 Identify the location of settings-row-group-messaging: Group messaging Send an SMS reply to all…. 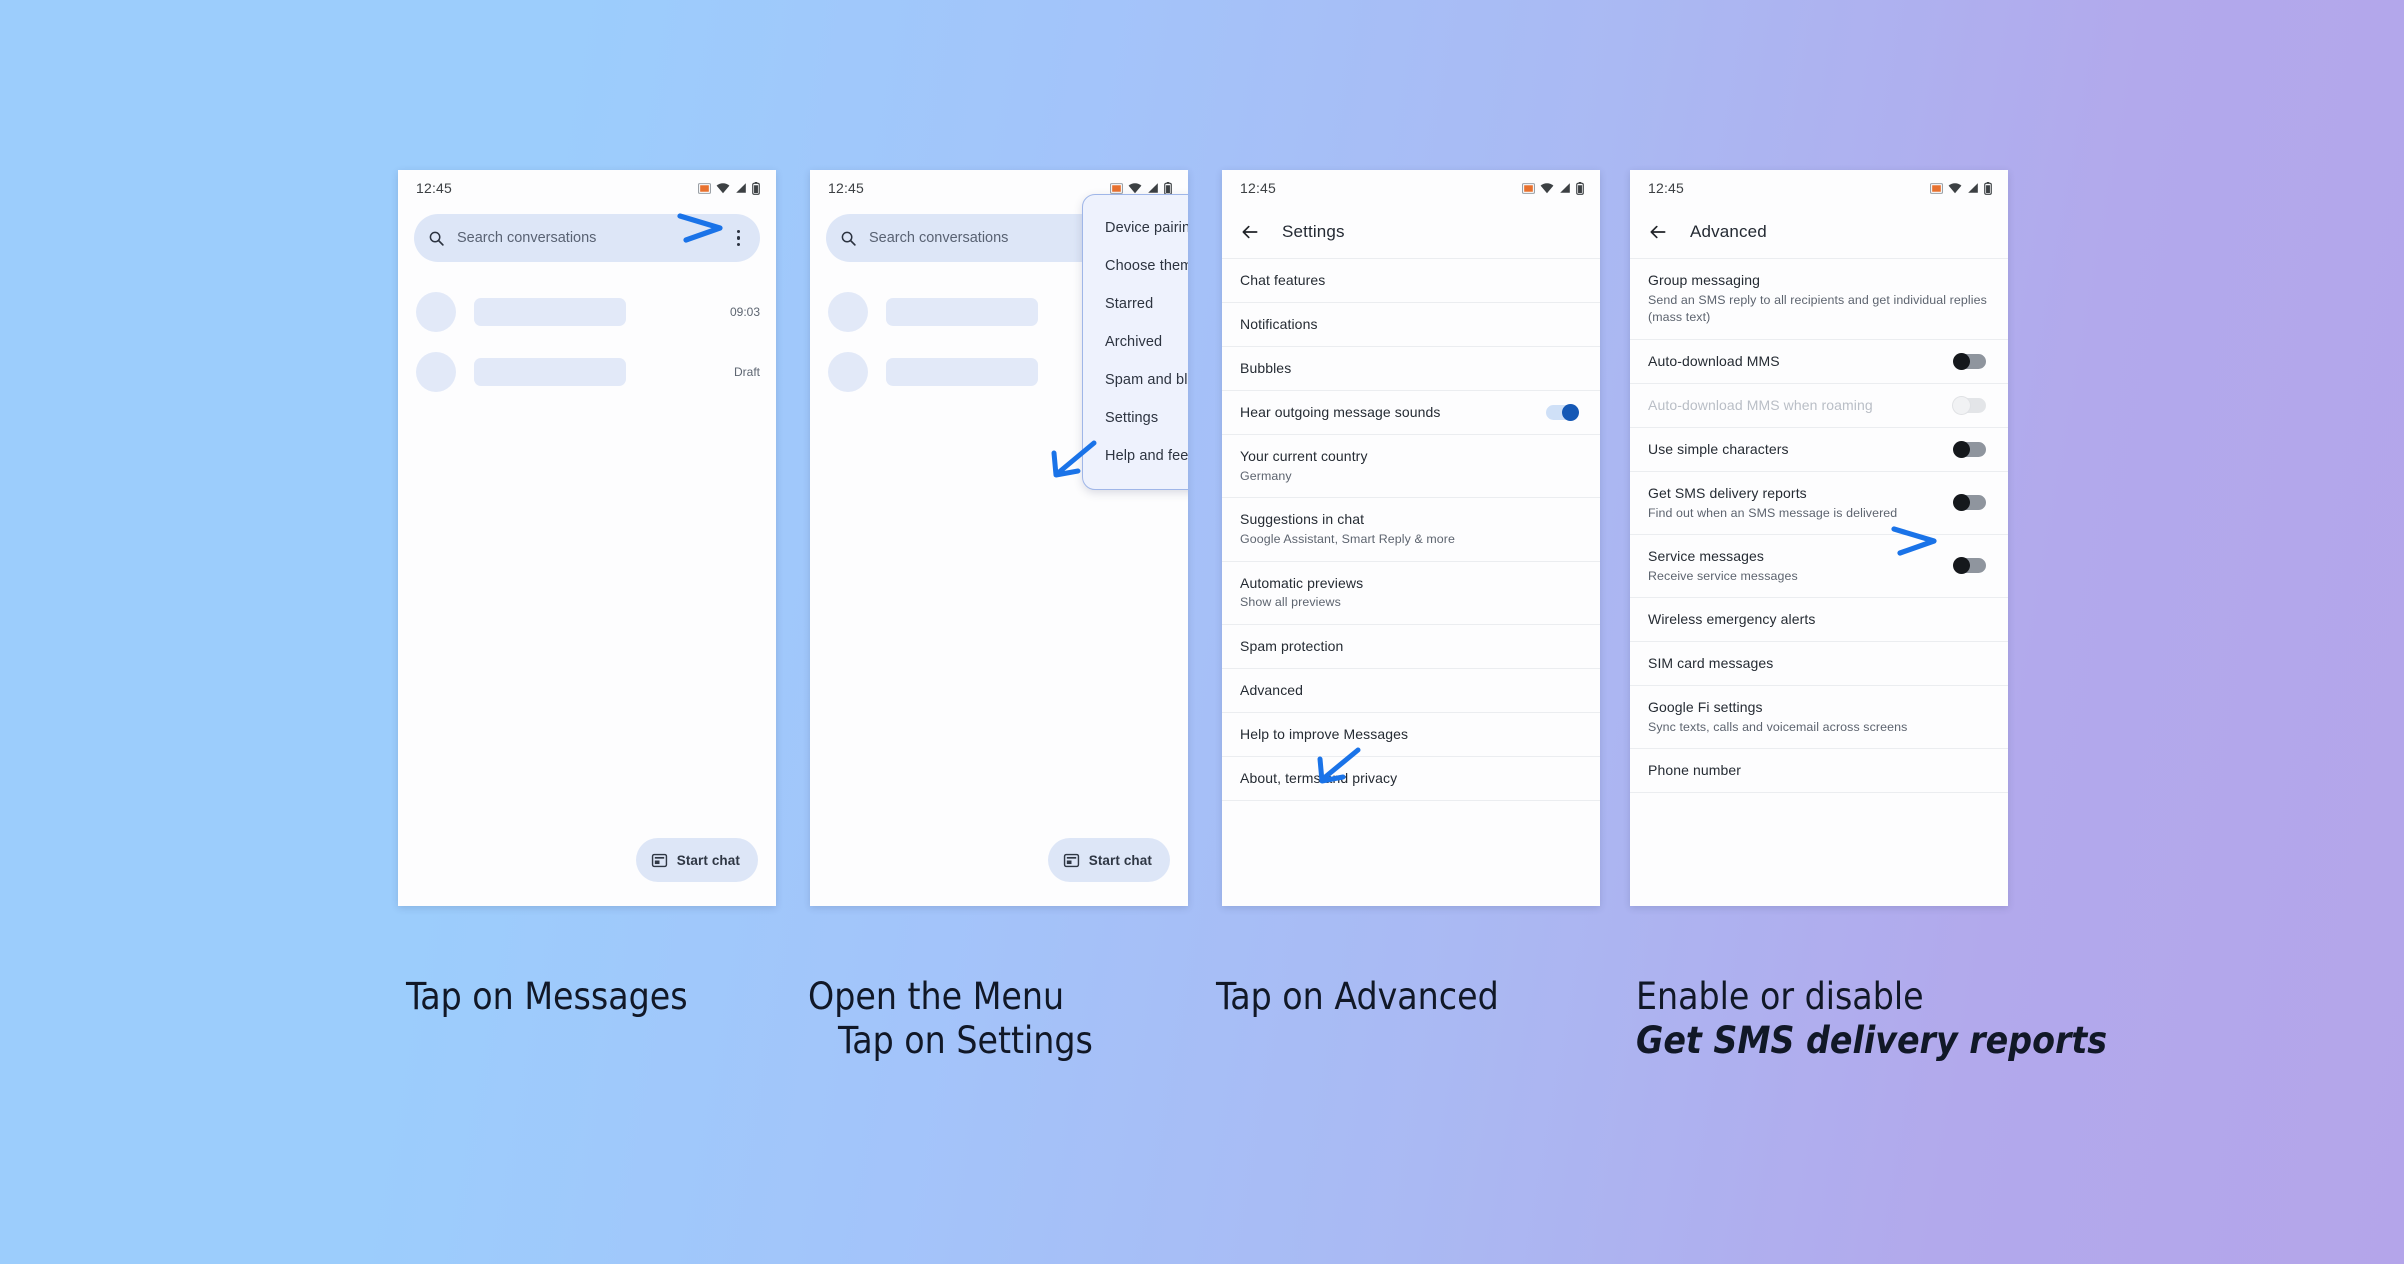
(1819, 299).